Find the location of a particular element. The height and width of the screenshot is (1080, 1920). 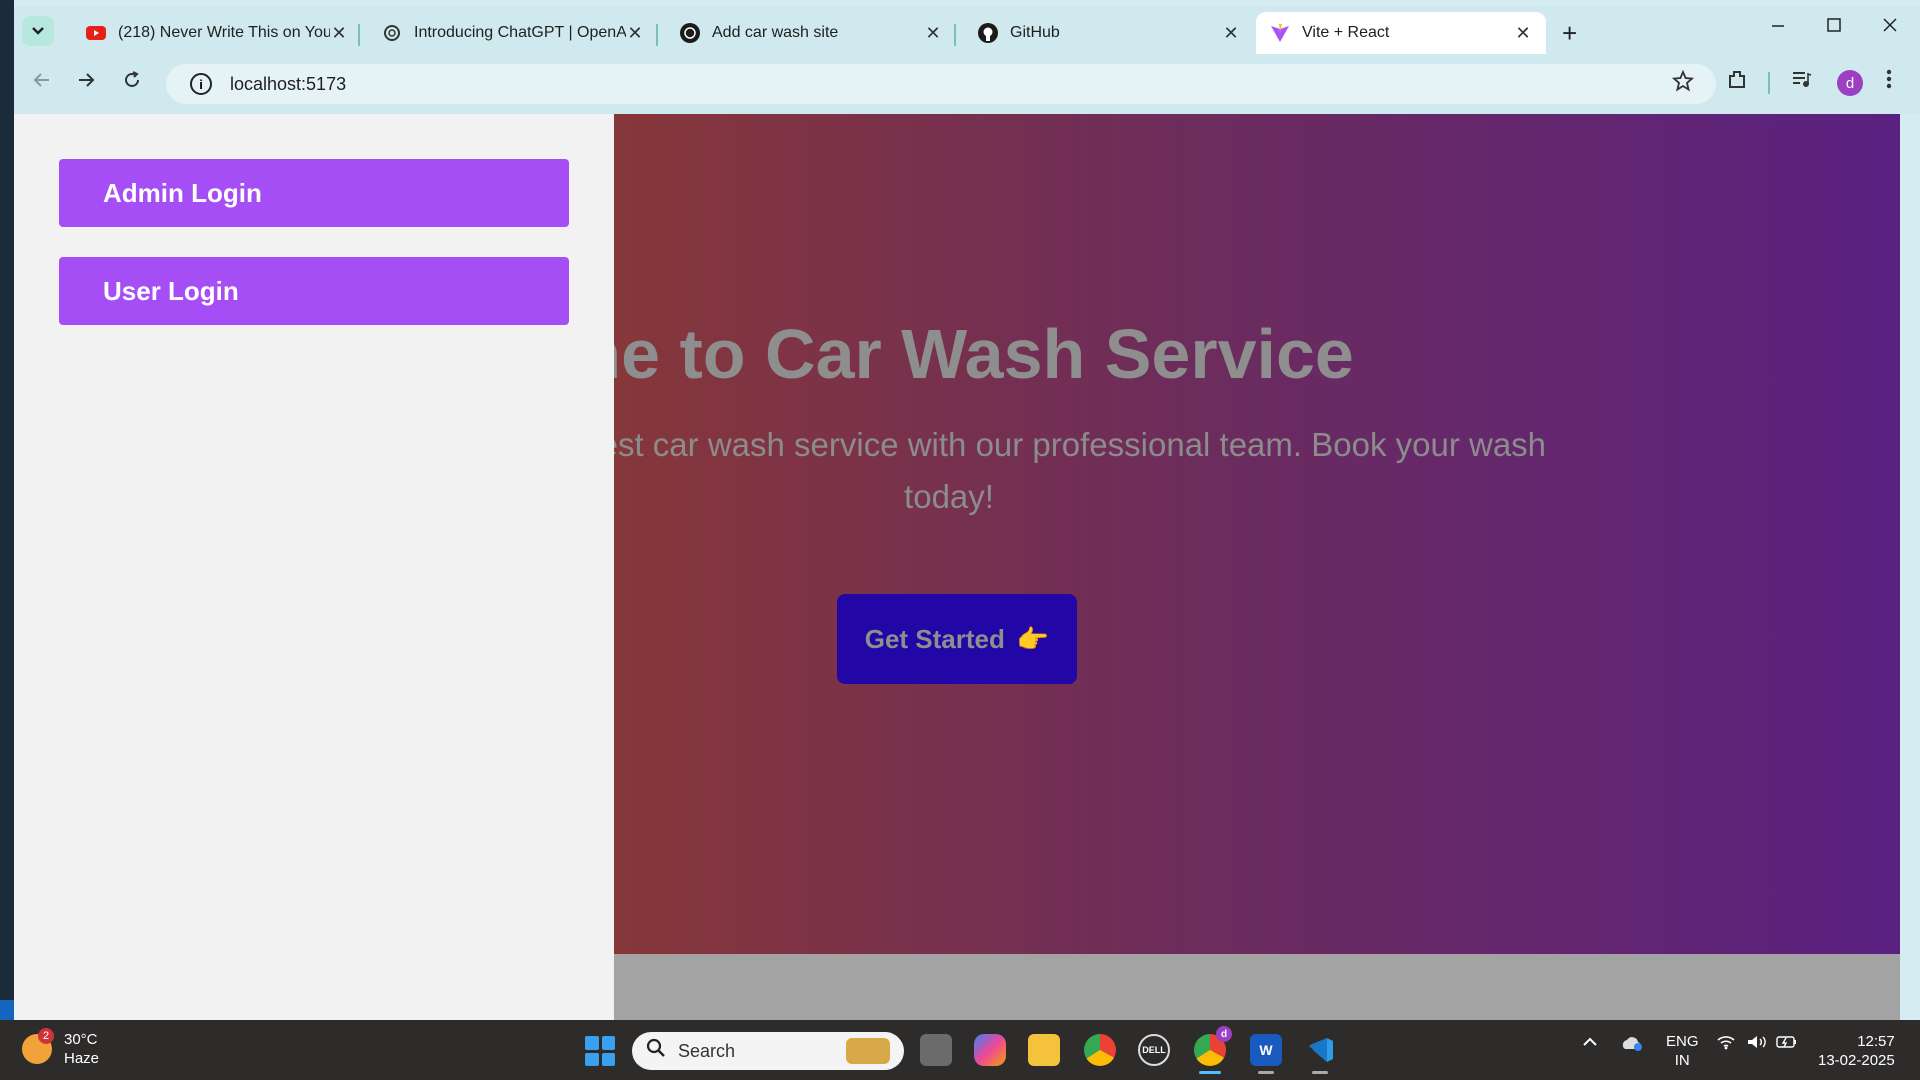

get-started-label: Get Started is located at coordinates (934, 638).